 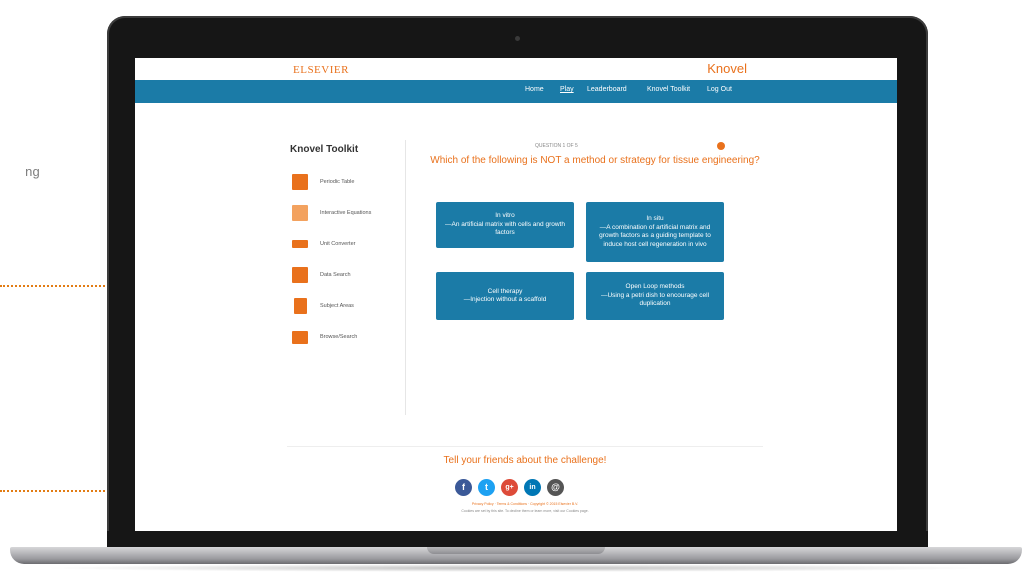 I want to click on google-plus-icon: g+, so click(x=509, y=487).